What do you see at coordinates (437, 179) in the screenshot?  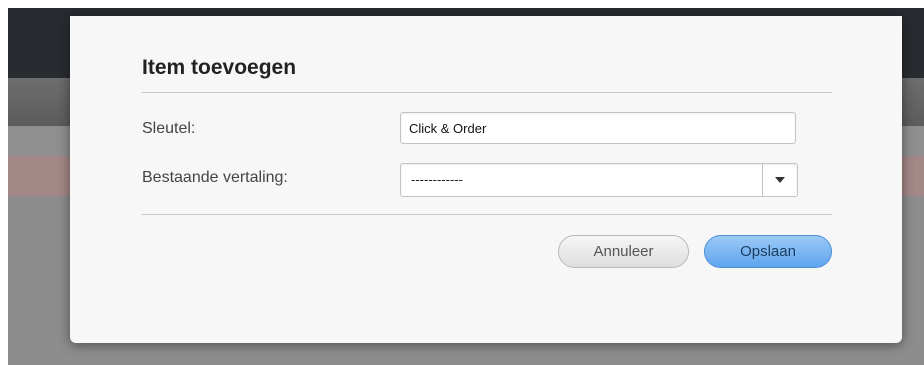 I see `select-selected-value: ------------` at bounding box center [437, 179].